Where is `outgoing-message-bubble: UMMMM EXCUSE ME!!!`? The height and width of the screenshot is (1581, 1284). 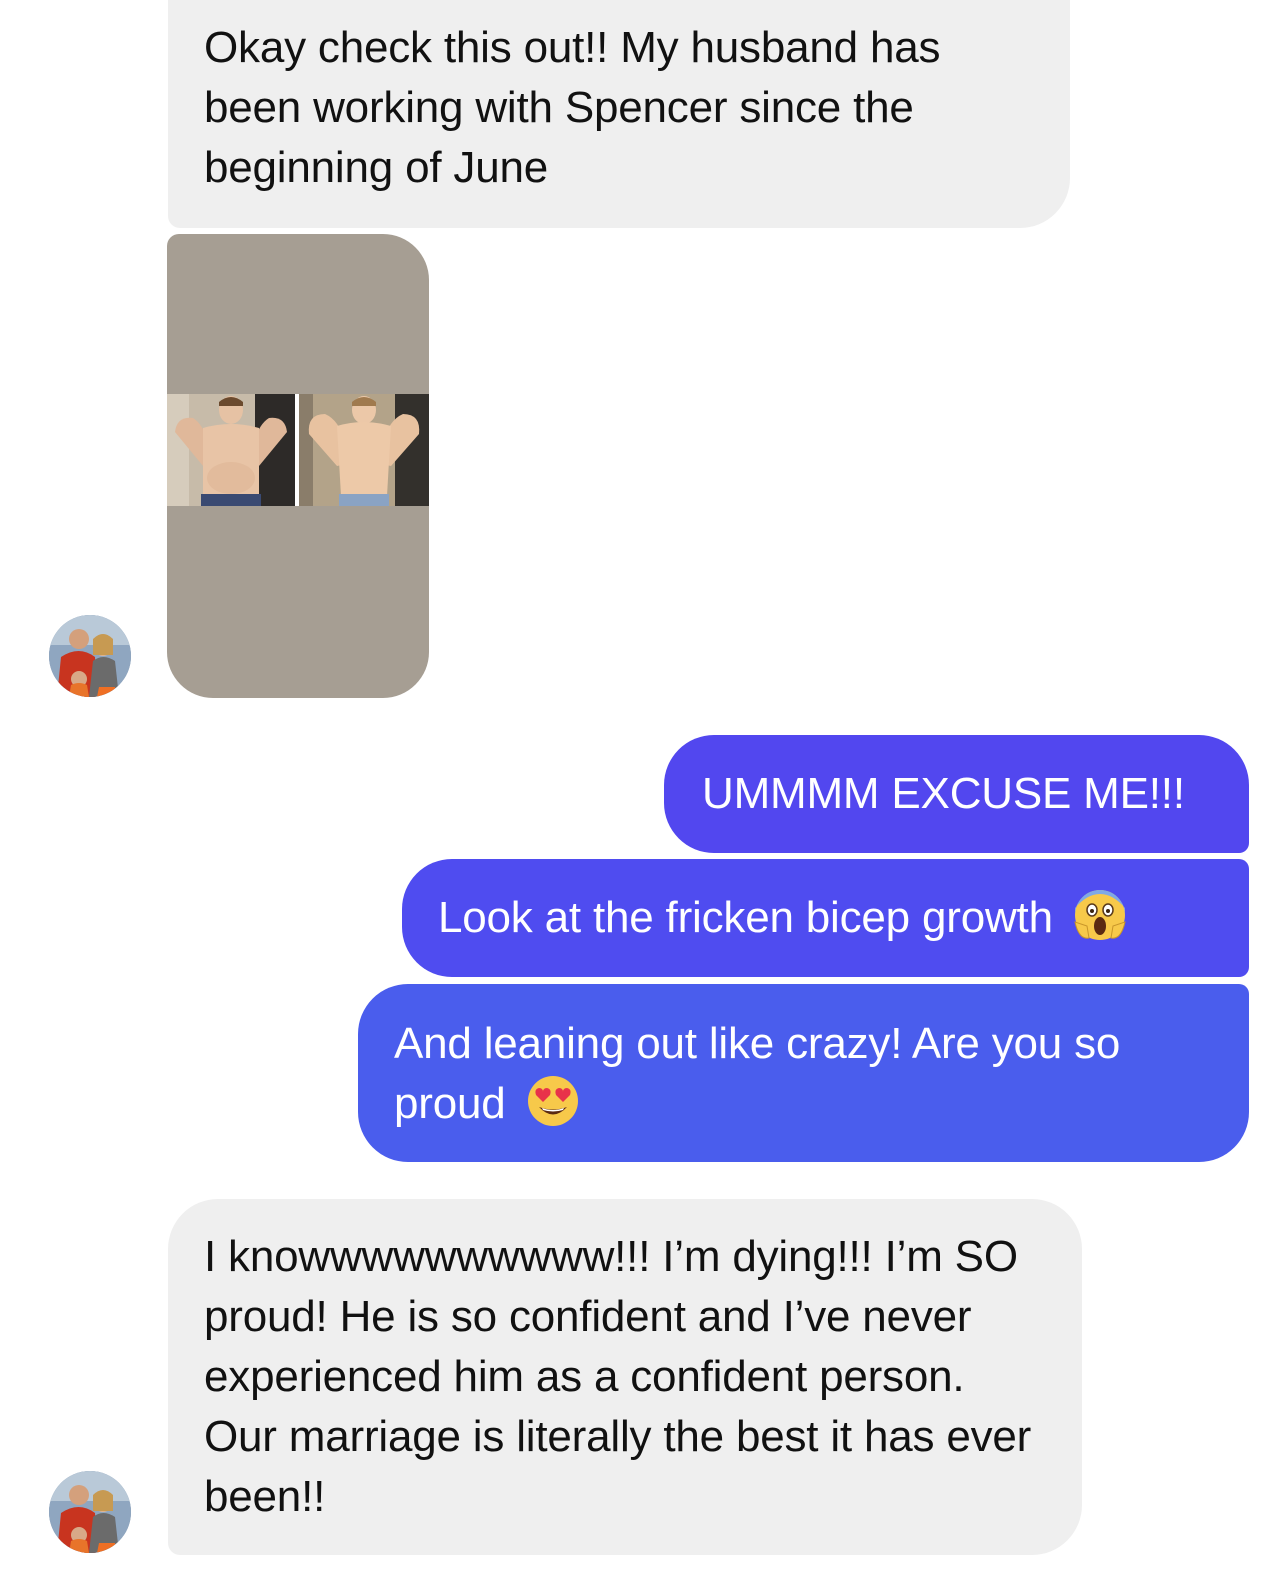
outgoing-message-bubble: UMMMM EXCUSE ME!!! is located at coordinates (956, 794).